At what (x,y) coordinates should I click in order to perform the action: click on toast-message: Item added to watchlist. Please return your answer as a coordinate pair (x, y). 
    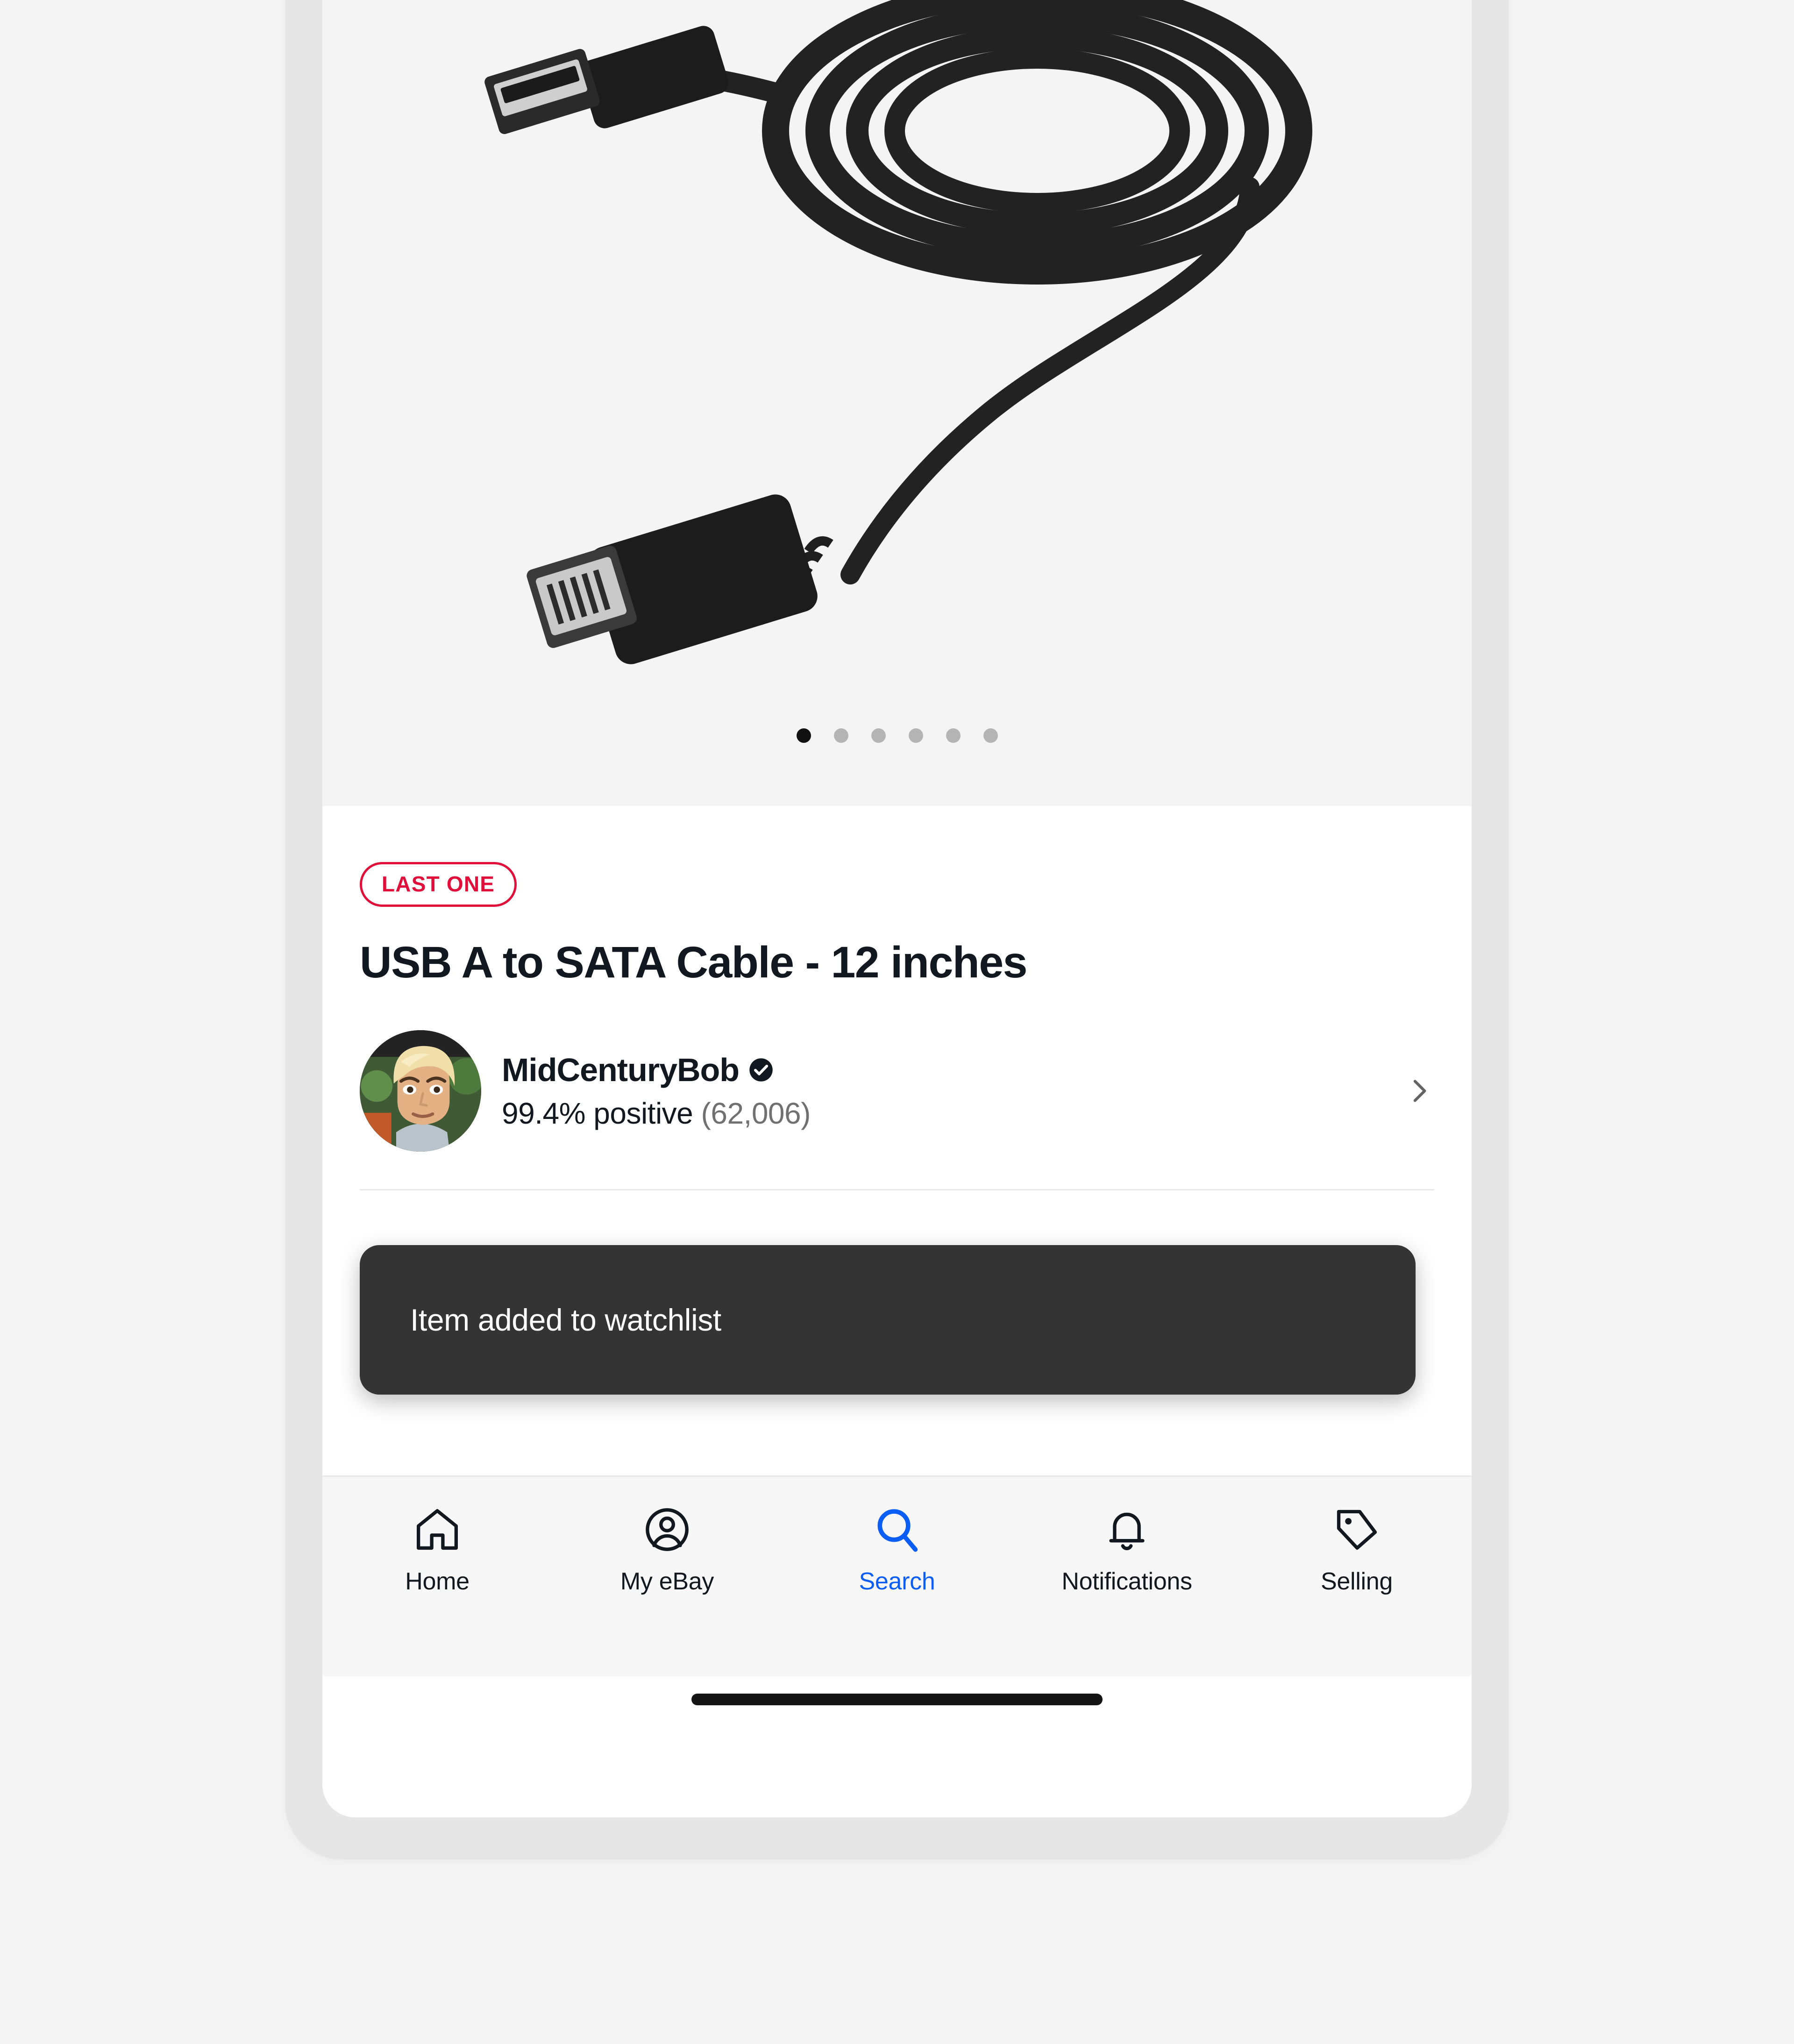
    Looking at the image, I should click on (565, 1320).